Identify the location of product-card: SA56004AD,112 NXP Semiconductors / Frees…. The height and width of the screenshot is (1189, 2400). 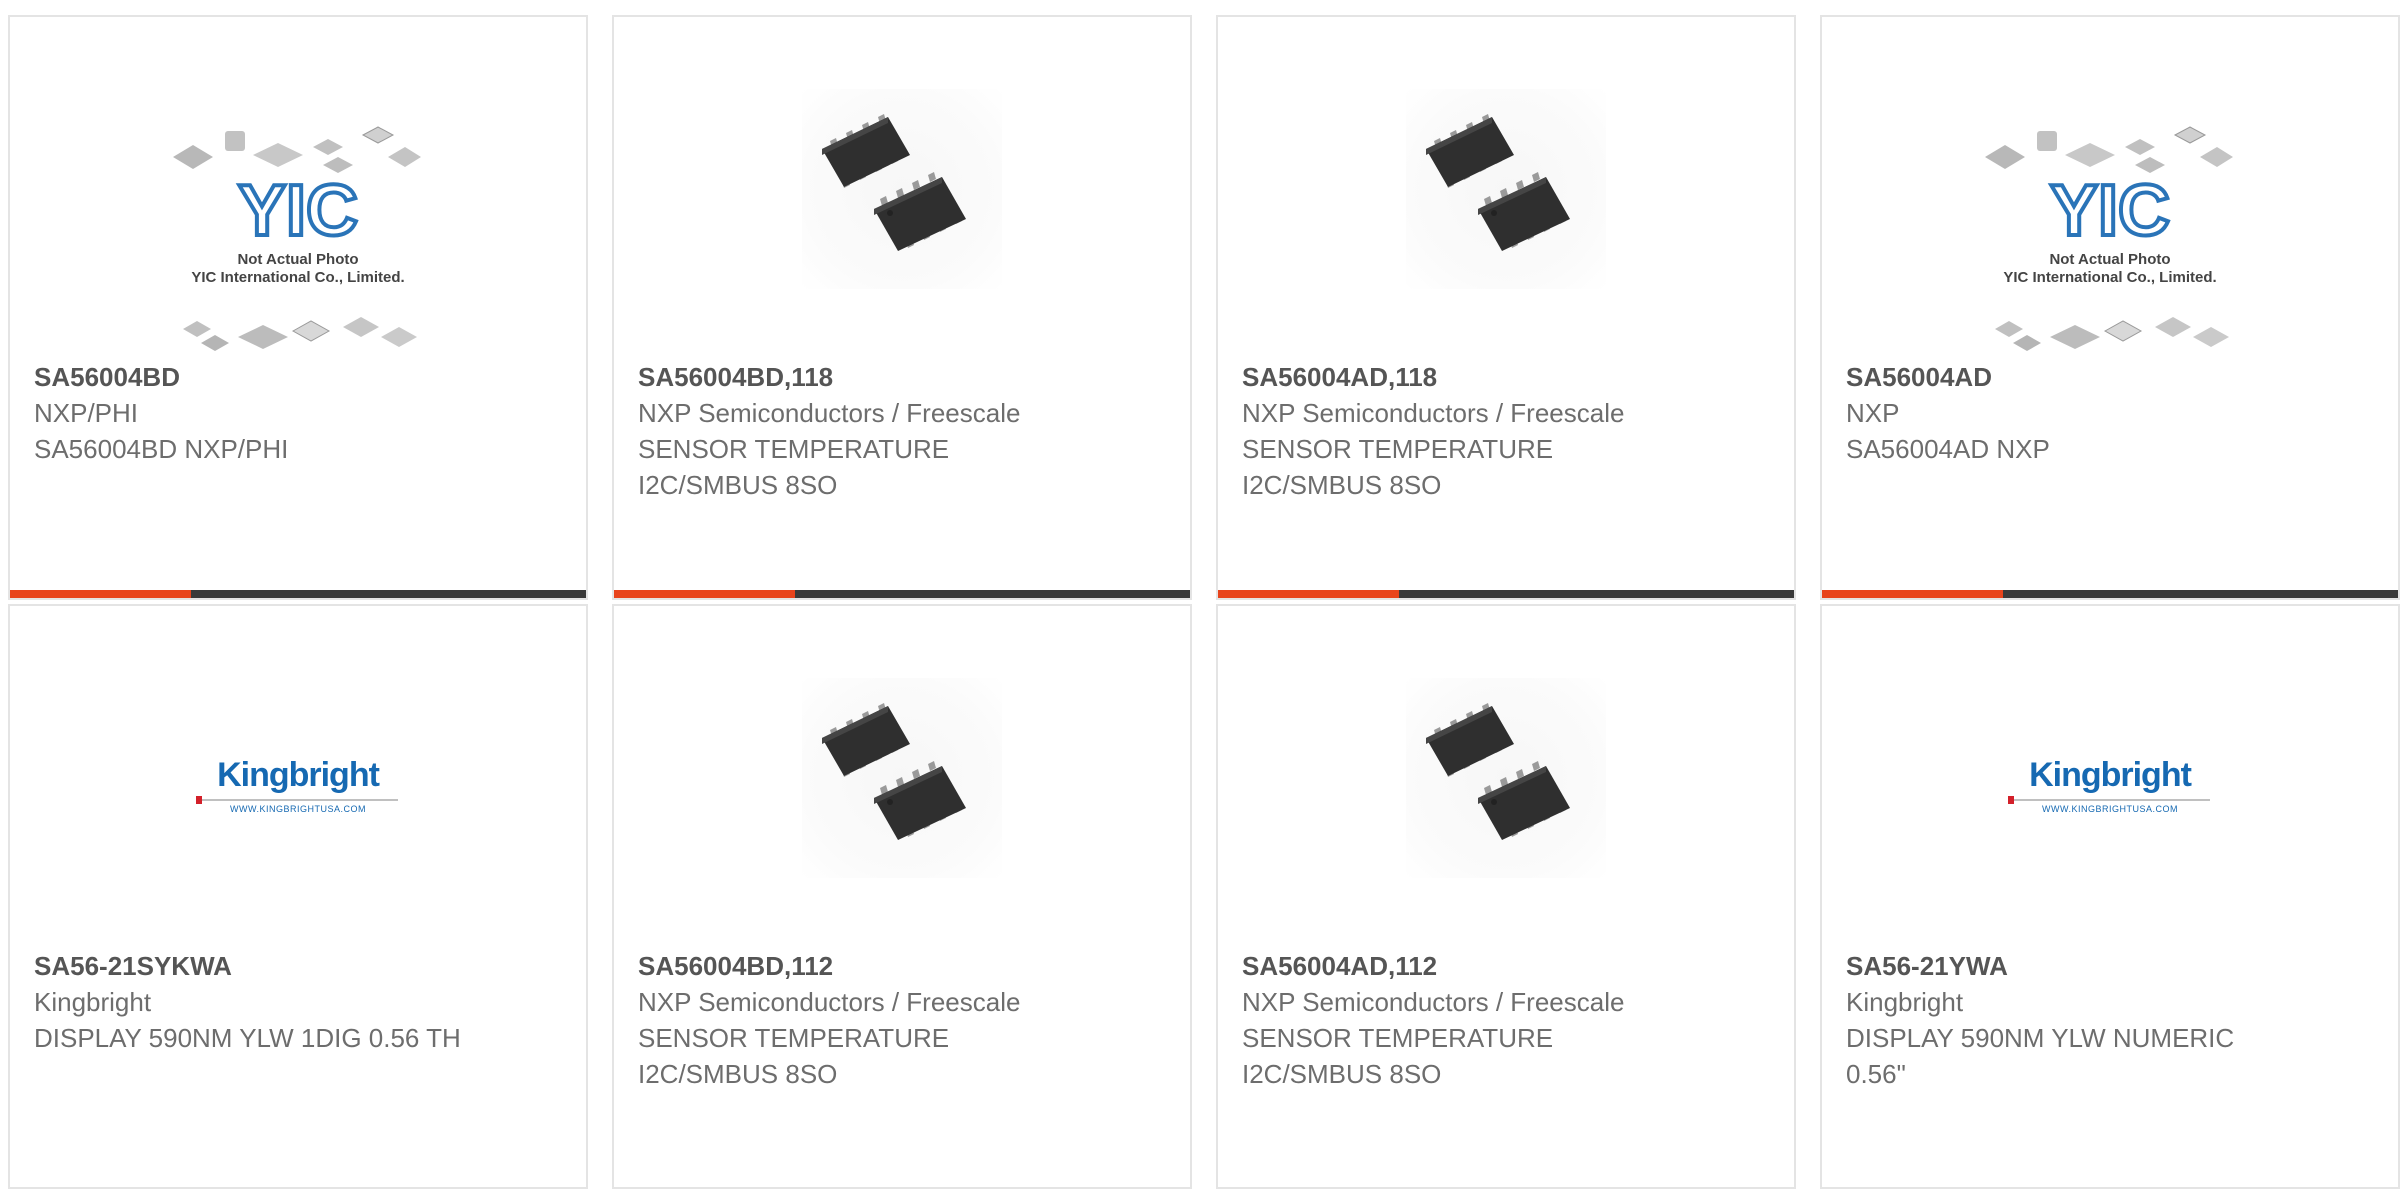
(1506, 896).